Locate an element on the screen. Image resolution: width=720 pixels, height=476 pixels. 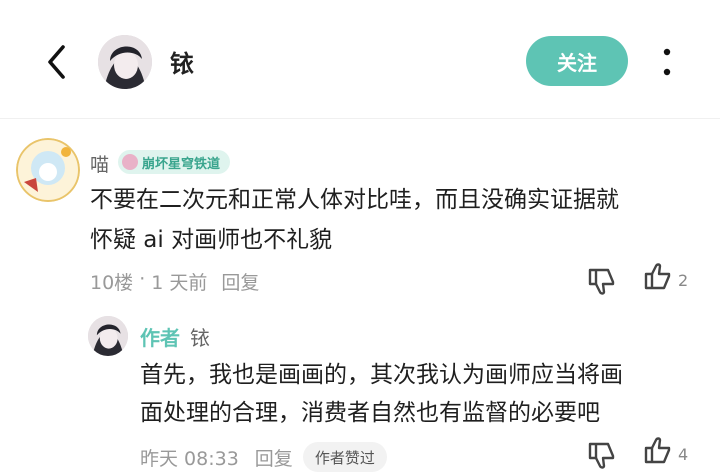
reply-like-count: 4 is located at coordinates (683, 454).